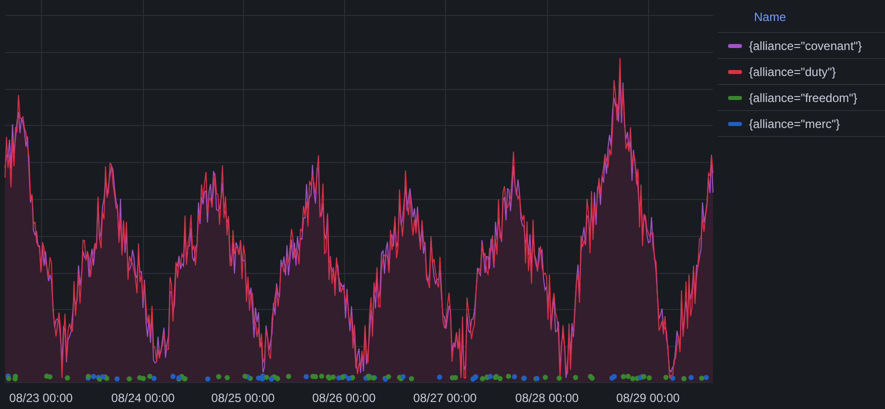  What do you see at coordinates (805, 45) in the screenshot?
I see `legend-label: {alliance="covenant"}` at bounding box center [805, 45].